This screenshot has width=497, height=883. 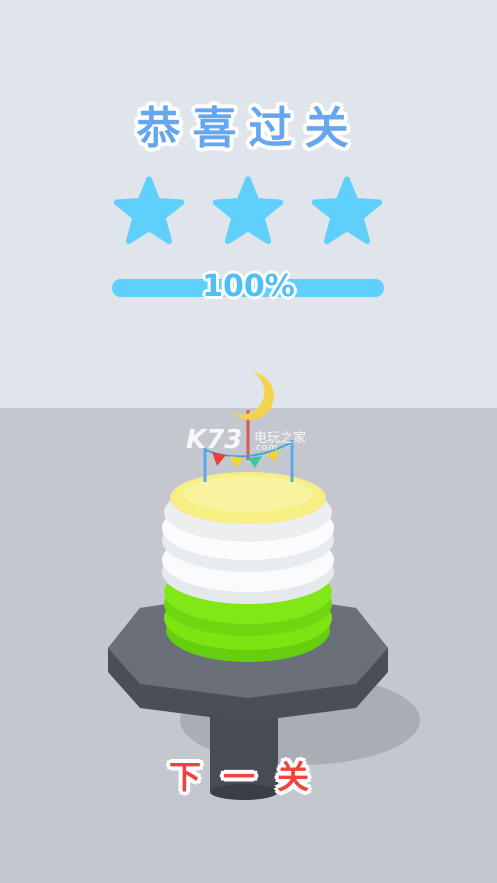 I want to click on next-level-button: 下一关, so click(x=250, y=777).